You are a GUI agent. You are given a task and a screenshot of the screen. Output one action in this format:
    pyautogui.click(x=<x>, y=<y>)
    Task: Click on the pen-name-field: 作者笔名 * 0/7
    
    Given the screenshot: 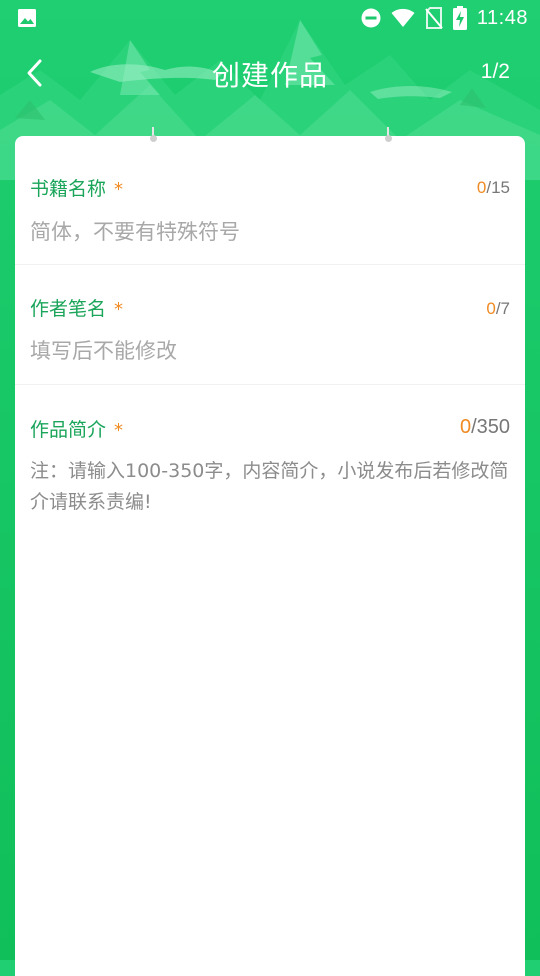 What is the action you would take?
    pyautogui.click(x=270, y=325)
    